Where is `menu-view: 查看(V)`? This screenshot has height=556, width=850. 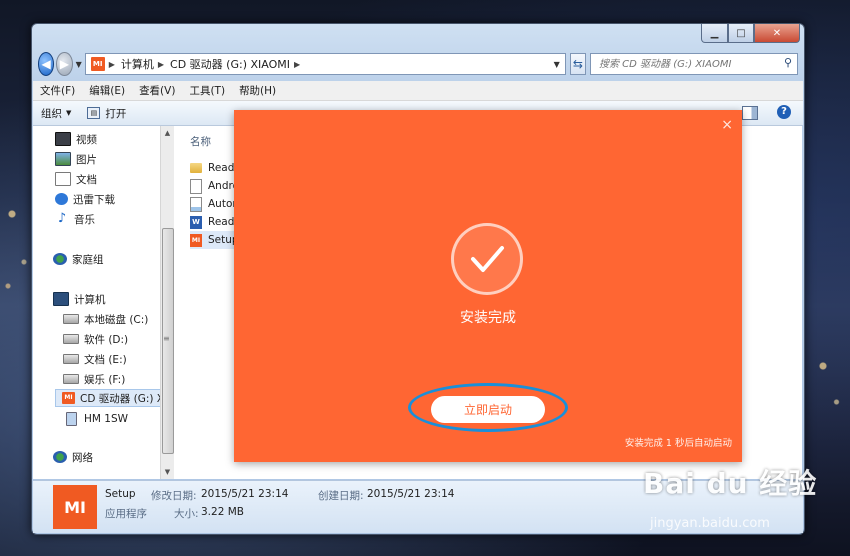 menu-view: 查看(V) is located at coordinates (157, 90).